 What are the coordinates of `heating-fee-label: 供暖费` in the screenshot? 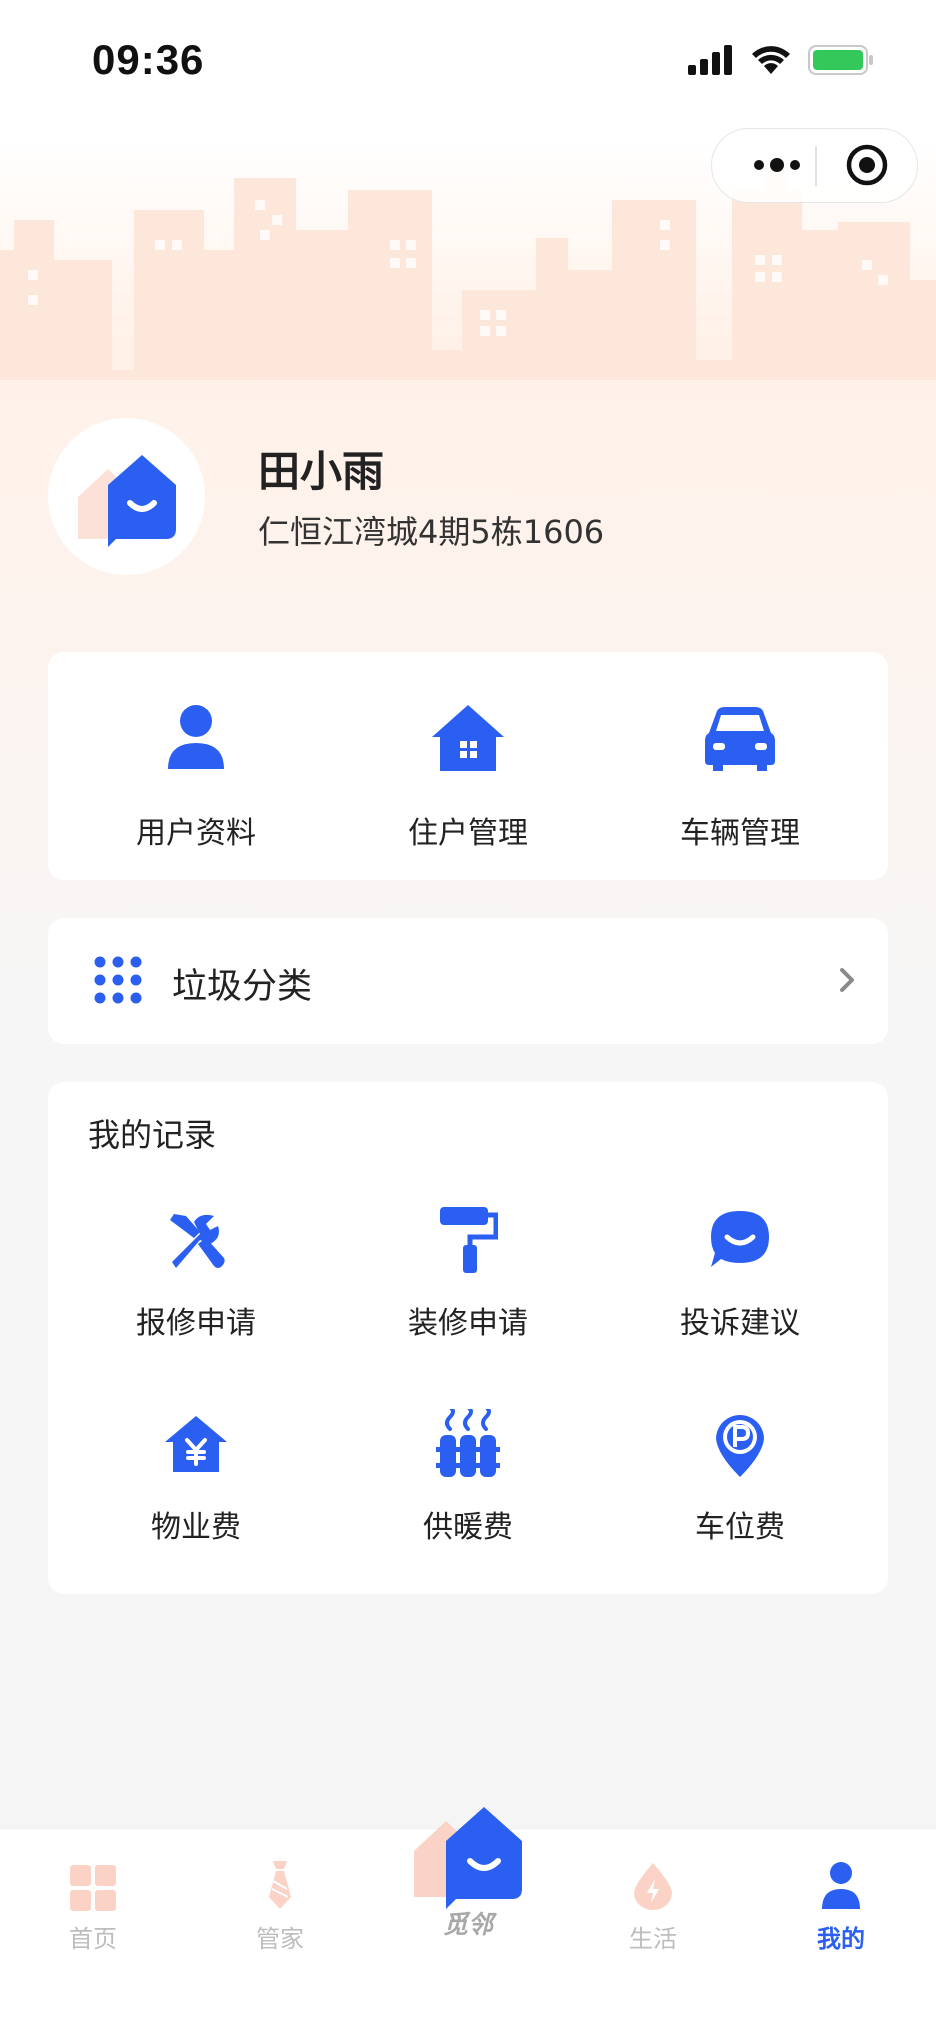 It's located at (468, 1527).